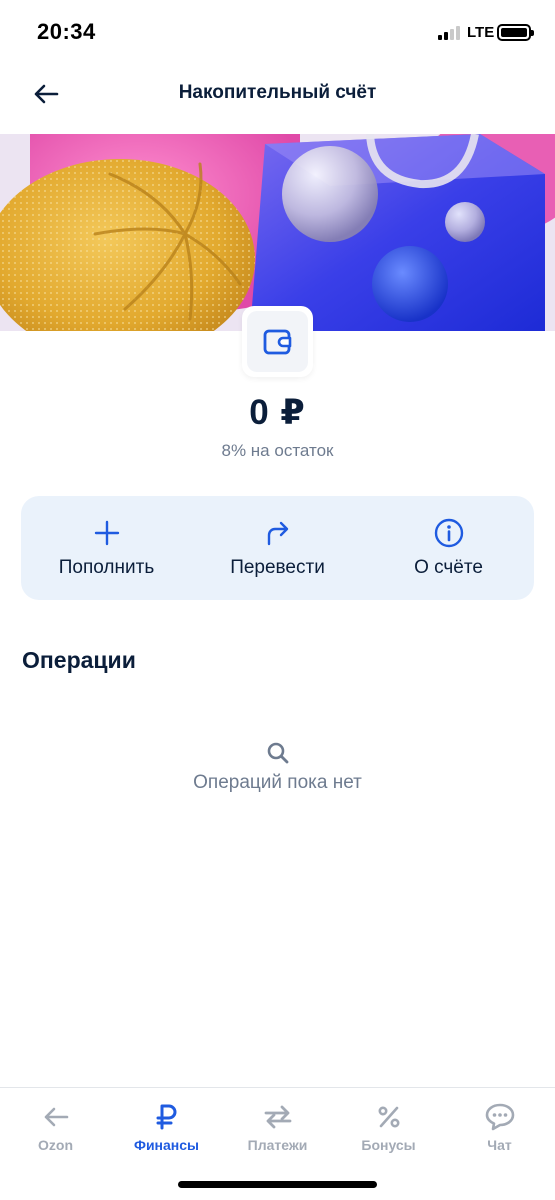  I want to click on arrow-left-icon, so click(56, 1117).